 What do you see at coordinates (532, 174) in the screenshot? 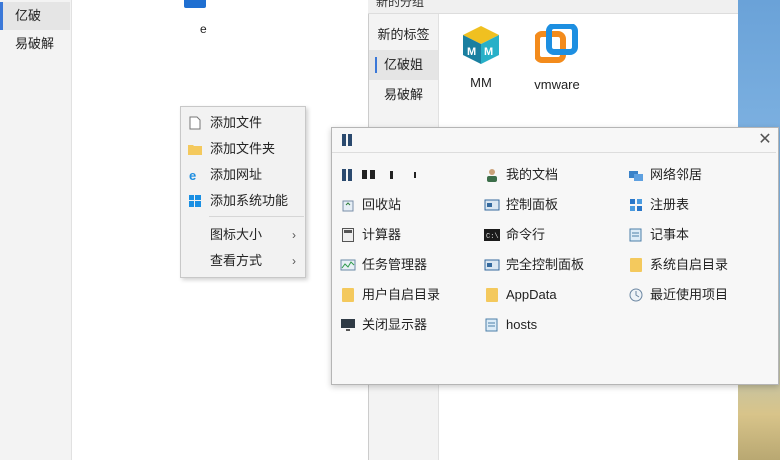
I see `panel-item-label: 我的文档` at bounding box center [532, 174].